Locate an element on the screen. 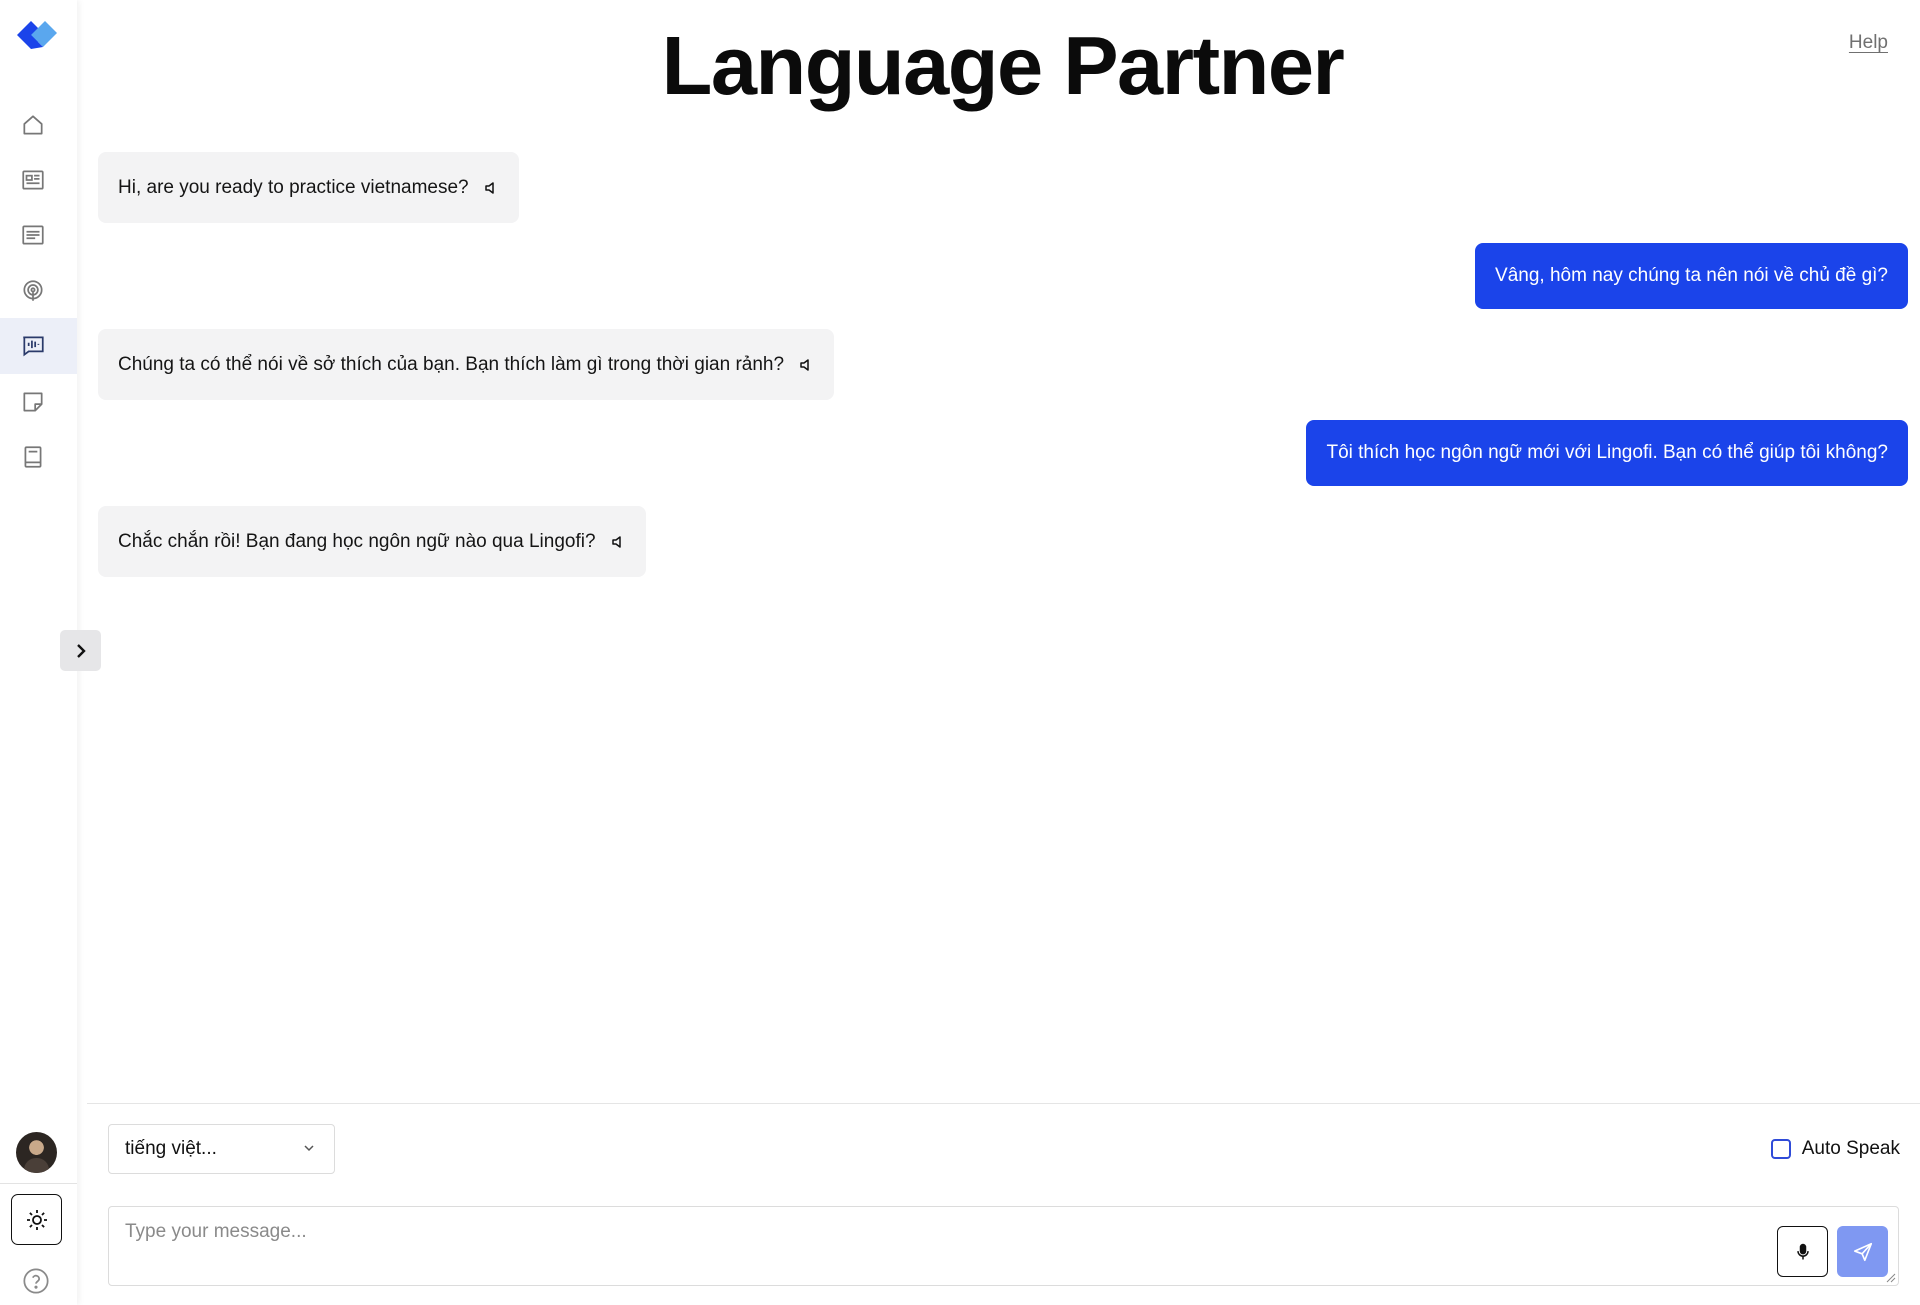 Image resolution: width=1920 pixels, height=1305 pixels. avatar is located at coordinates (36, 1152).